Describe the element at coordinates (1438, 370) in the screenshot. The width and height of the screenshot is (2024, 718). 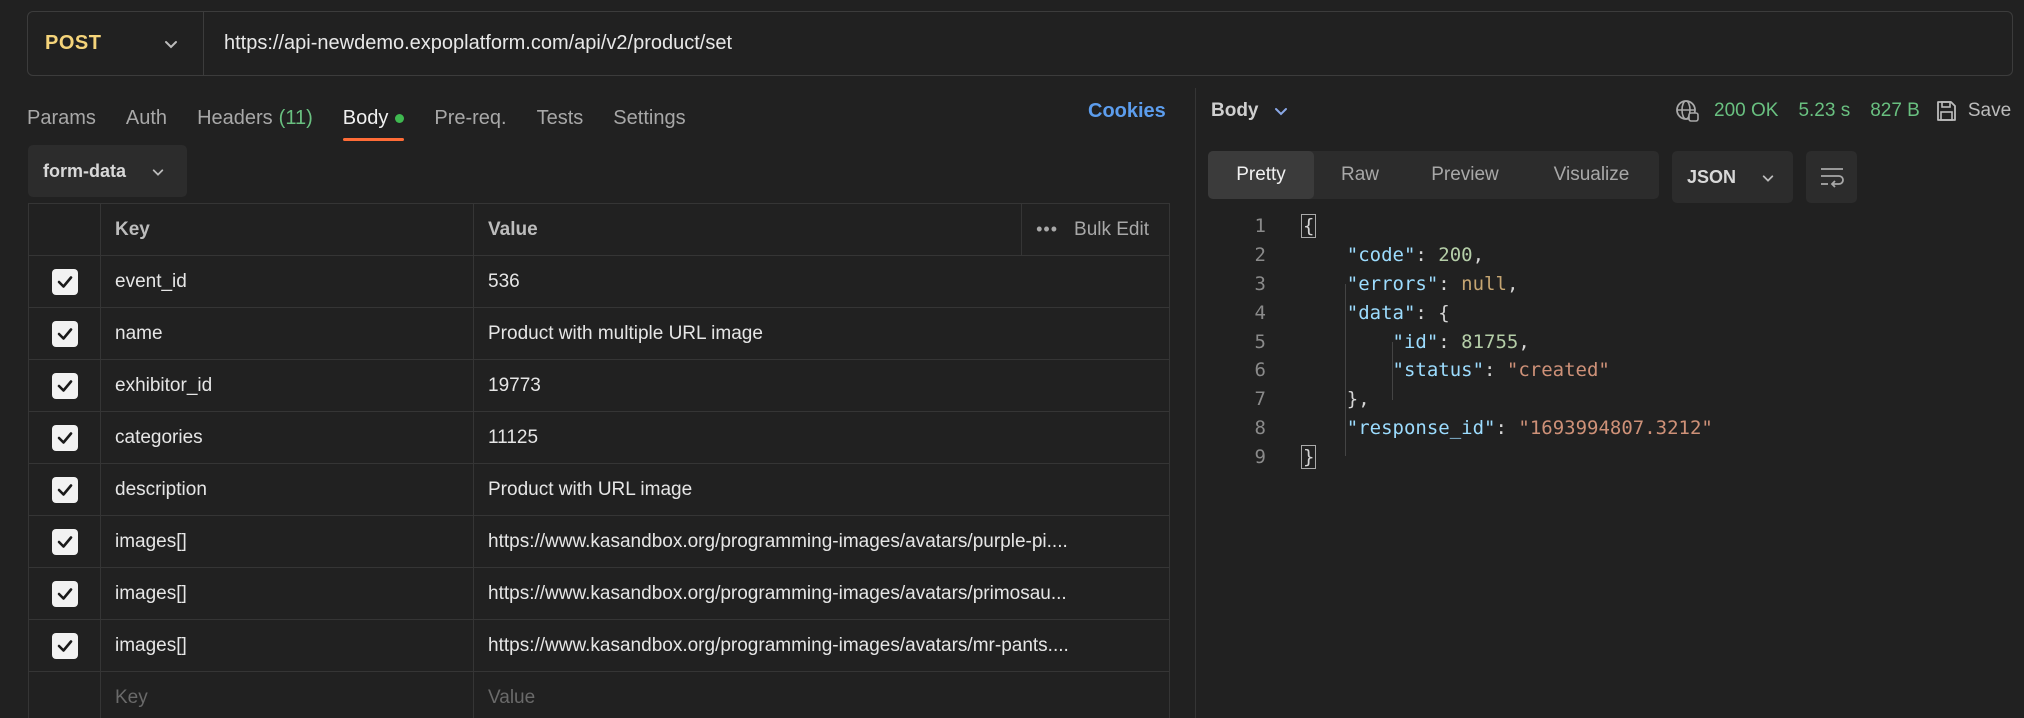
I see `json-key: "status"` at that location.